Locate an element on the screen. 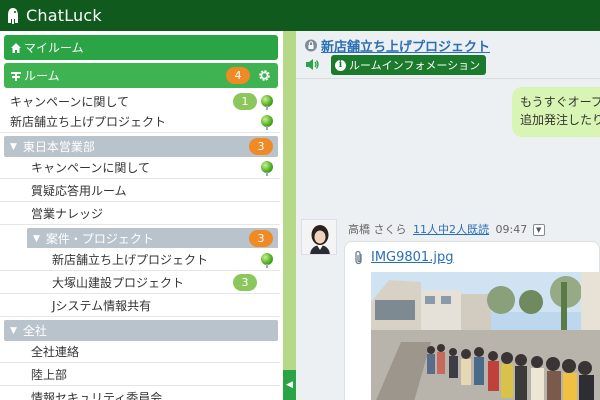 The width and height of the screenshot is (600, 400). attachment-photo is located at coordinates (485, 336).